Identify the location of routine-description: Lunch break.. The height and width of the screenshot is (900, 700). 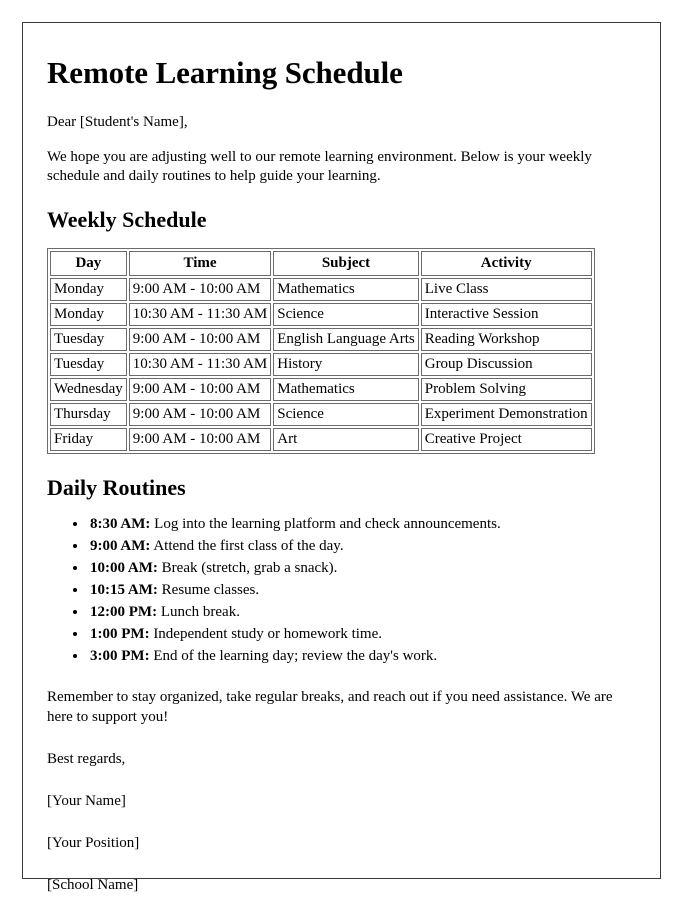
(200, 611).